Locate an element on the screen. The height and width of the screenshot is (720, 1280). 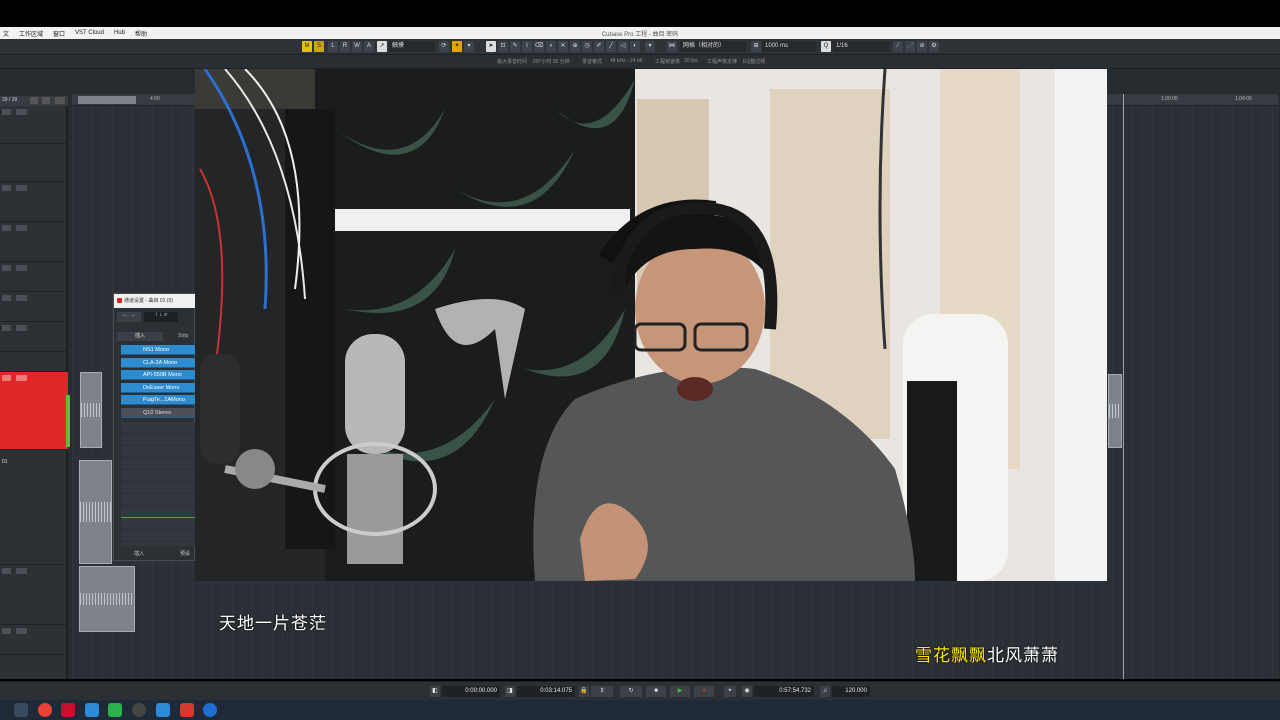
quantize-dropdown: 1/16 is located at coordinates (861, 46).